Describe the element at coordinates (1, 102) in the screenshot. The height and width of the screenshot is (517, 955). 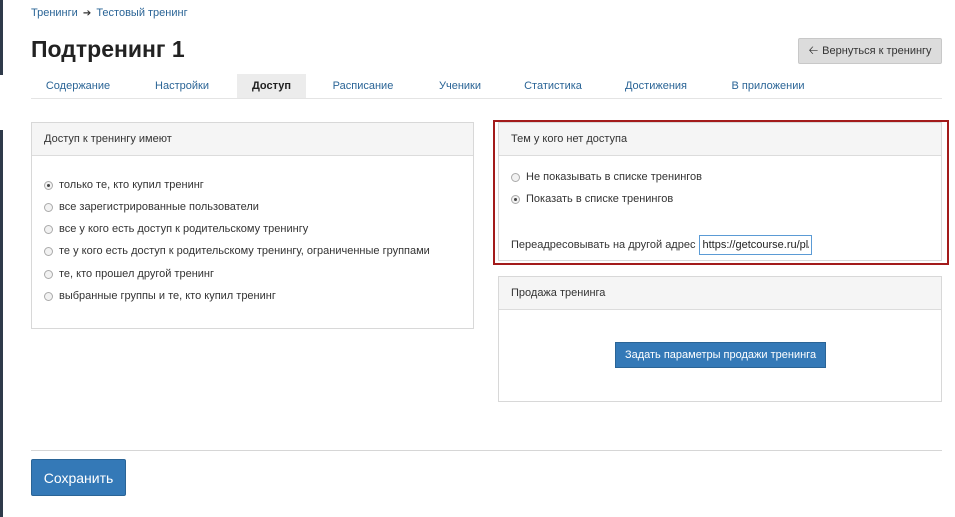
I see `left-edge-gap` at that location.